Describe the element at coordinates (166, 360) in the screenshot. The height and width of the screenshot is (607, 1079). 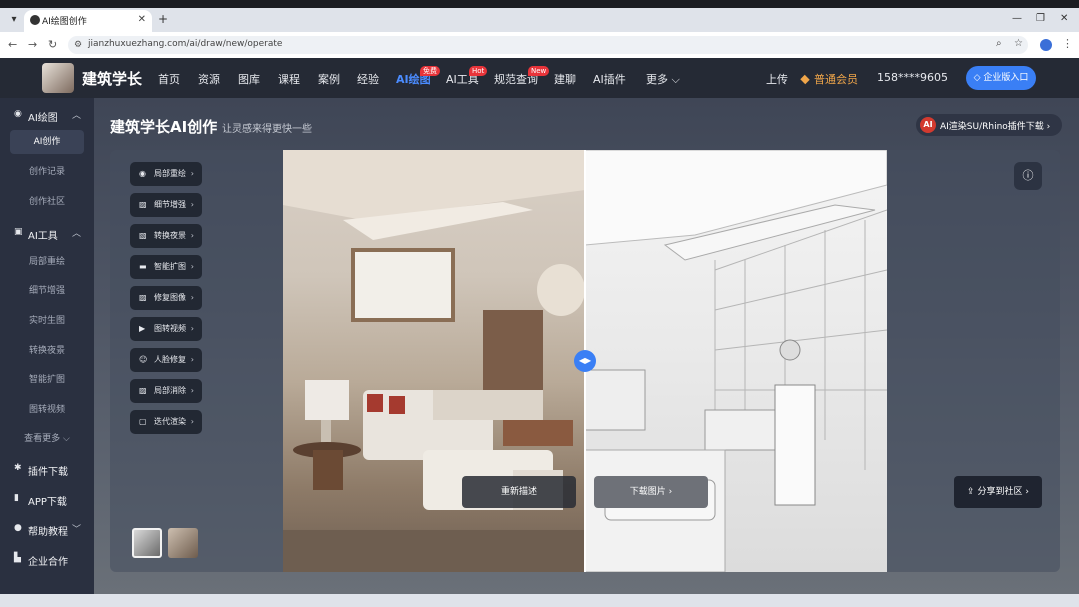
I see `tool-face-button: ☺ 人脸修复 ›` at that location.